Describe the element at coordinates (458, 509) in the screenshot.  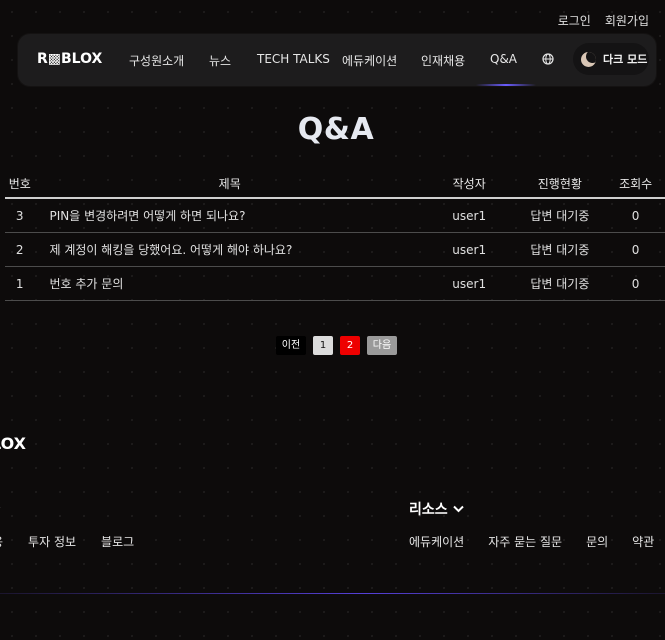
I see `chevron-down-icon` at that location.